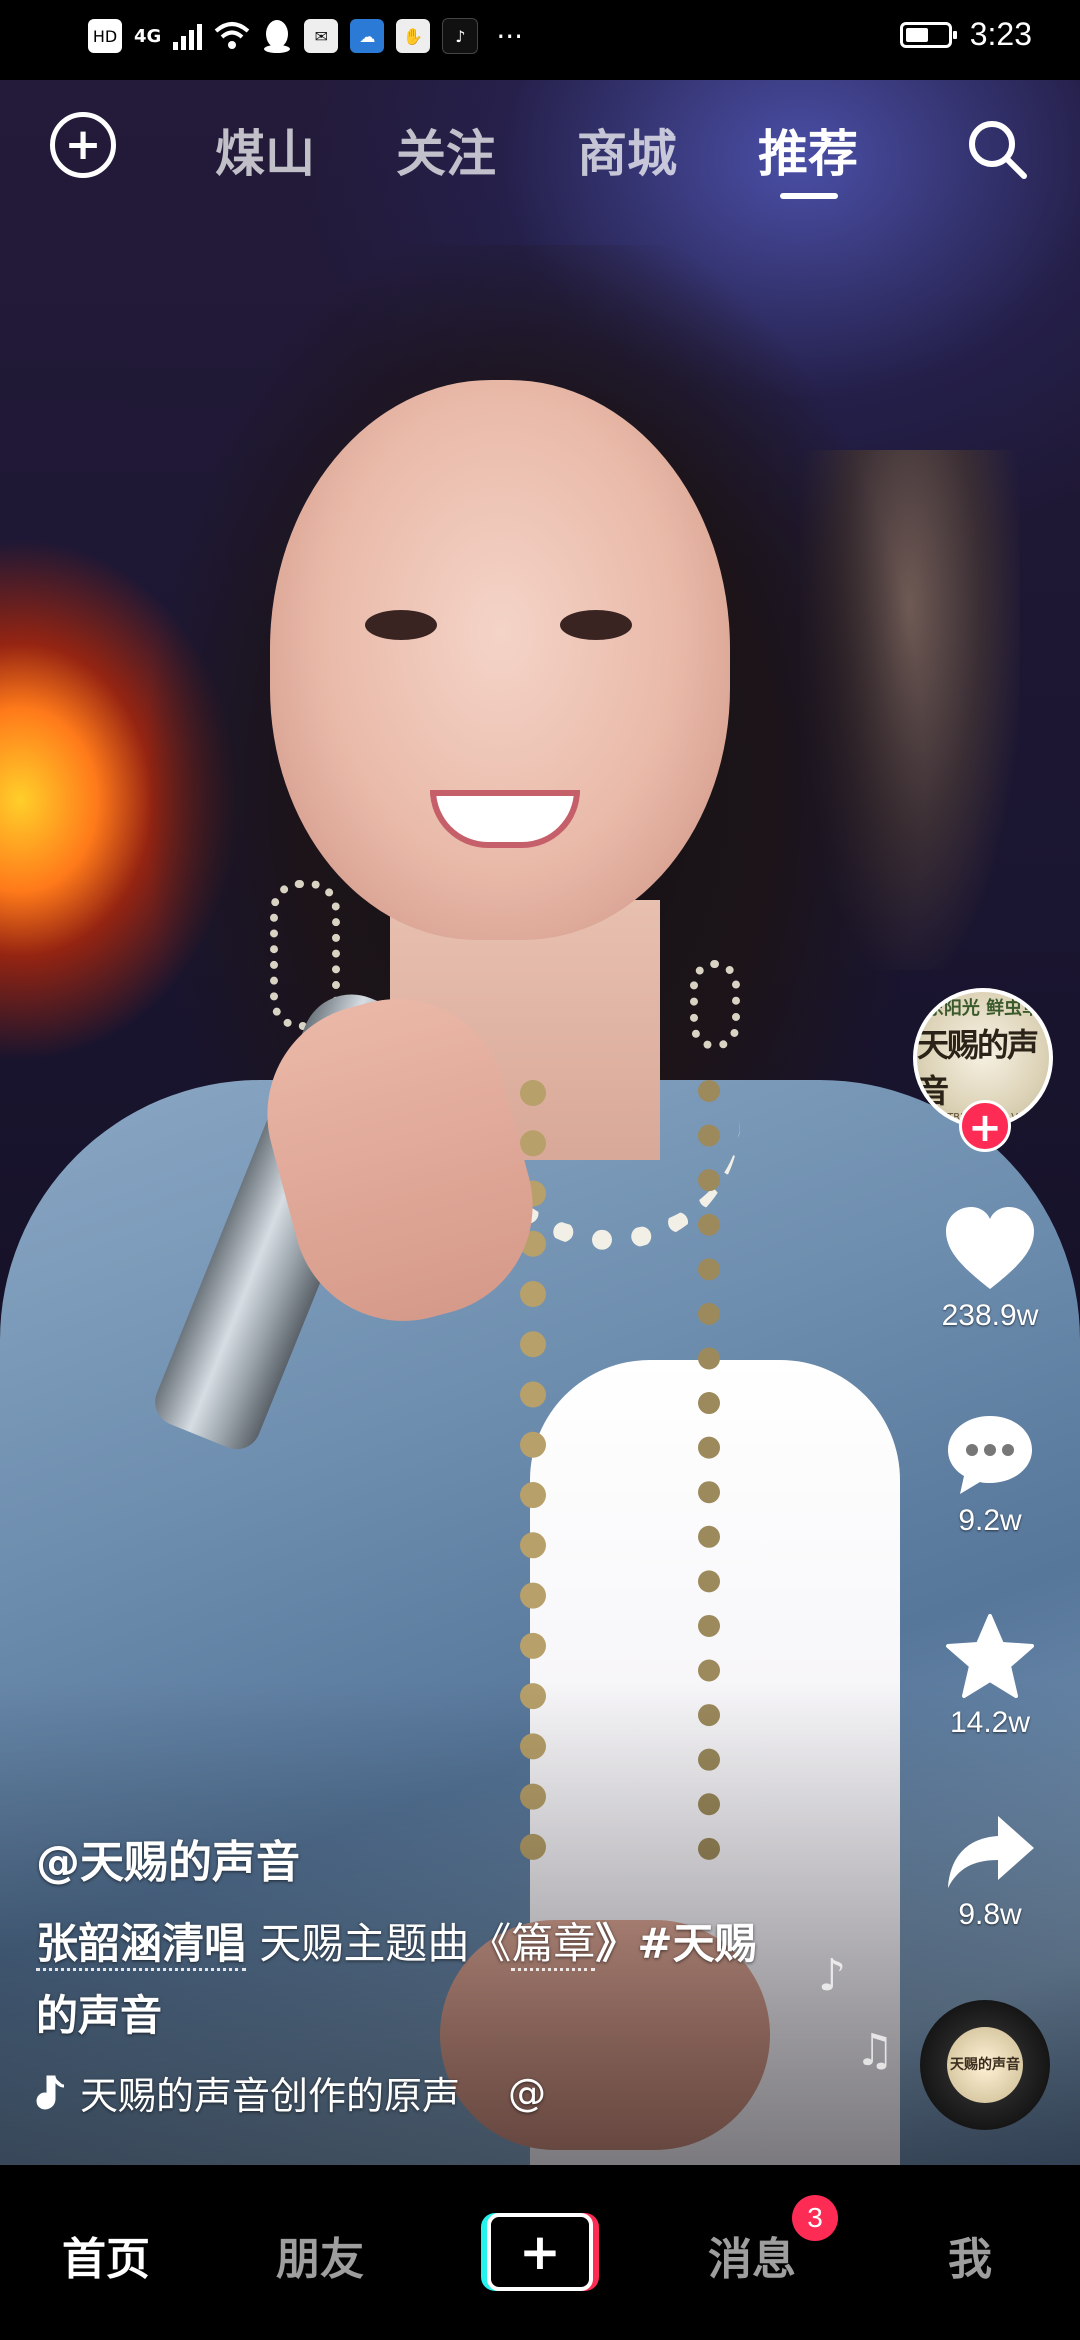 The image size is (1080, 2340). Describe the element at coordinates (1000, 34) in the screenshot. I see `clock: 3:23` at that location.